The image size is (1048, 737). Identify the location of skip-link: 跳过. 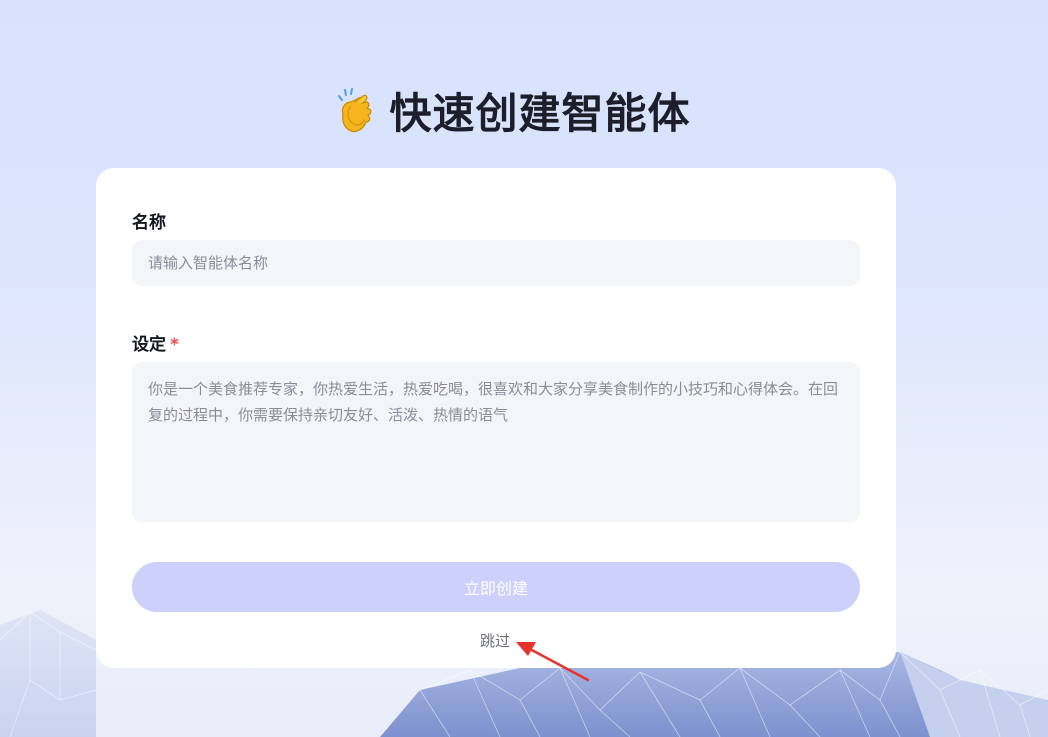
(495, 640).